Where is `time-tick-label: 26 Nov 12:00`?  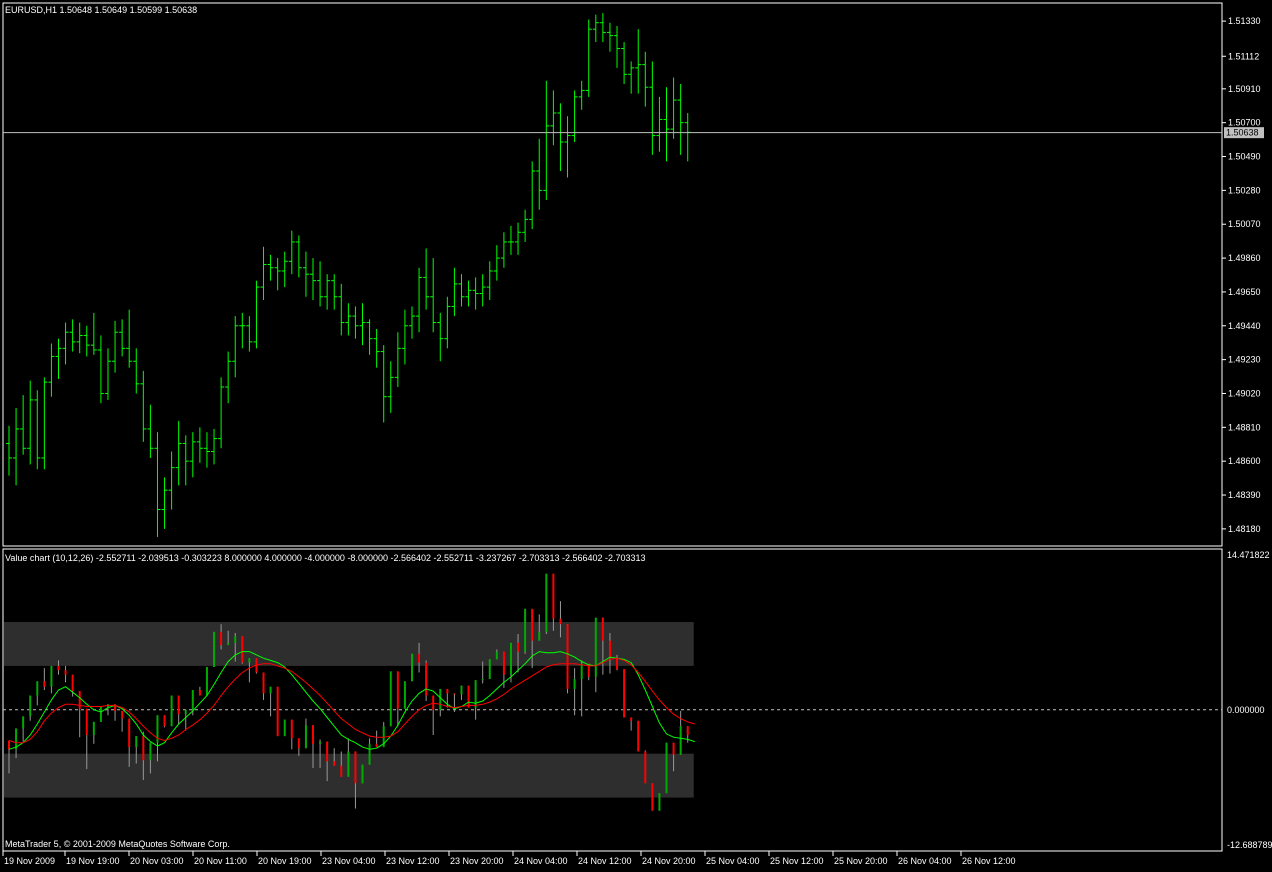 time-tick-label: 26 Nov 12:00 is located at coordinates (989, 861).